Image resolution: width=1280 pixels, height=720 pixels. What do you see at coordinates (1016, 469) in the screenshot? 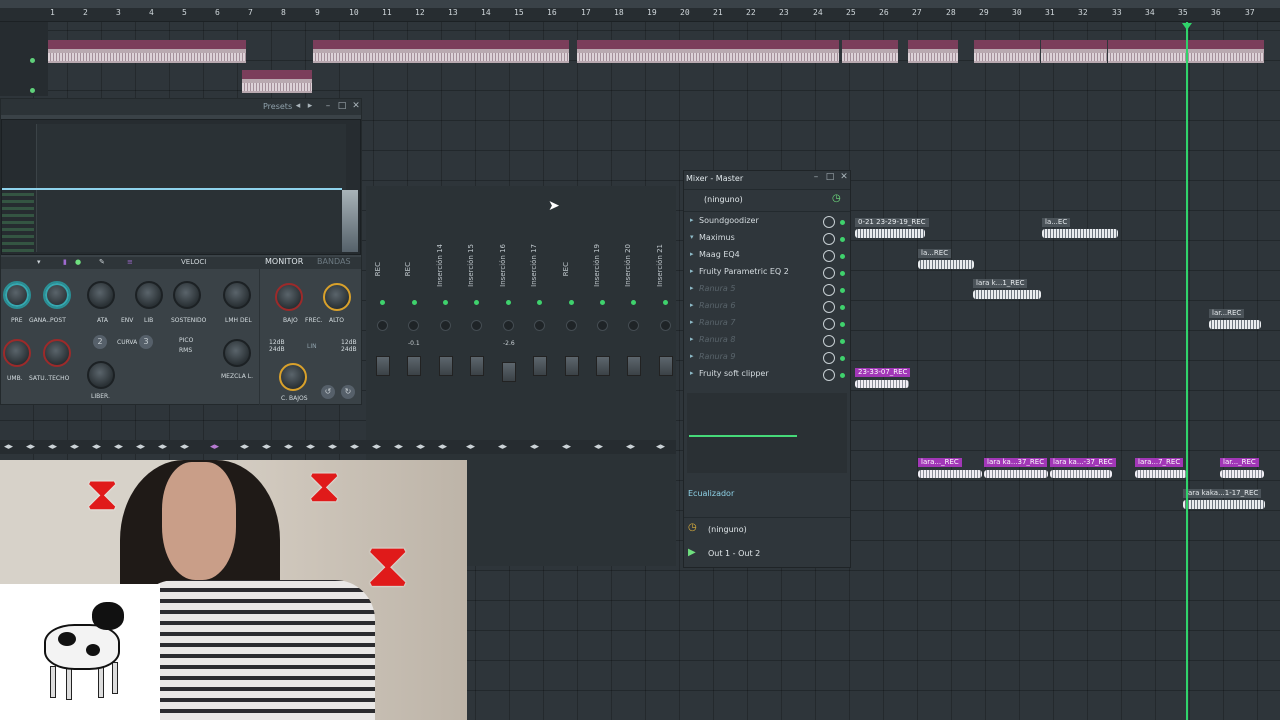
I see `rec-clip-selected: lara ka...37_REC` at bounding box center [1016, 469].